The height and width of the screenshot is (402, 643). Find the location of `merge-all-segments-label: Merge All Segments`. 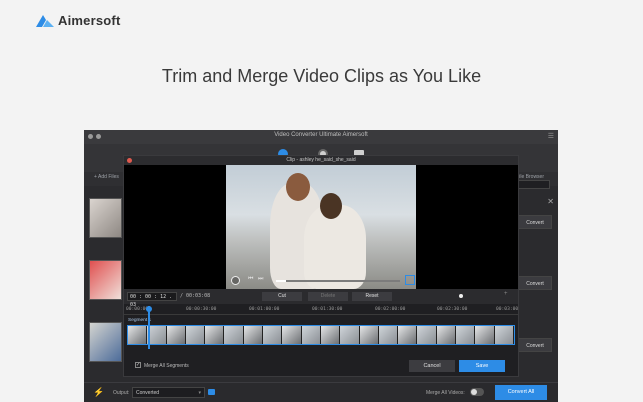

merge-all-segments-label: Merge All Segments is located at coordinates (166, 366).